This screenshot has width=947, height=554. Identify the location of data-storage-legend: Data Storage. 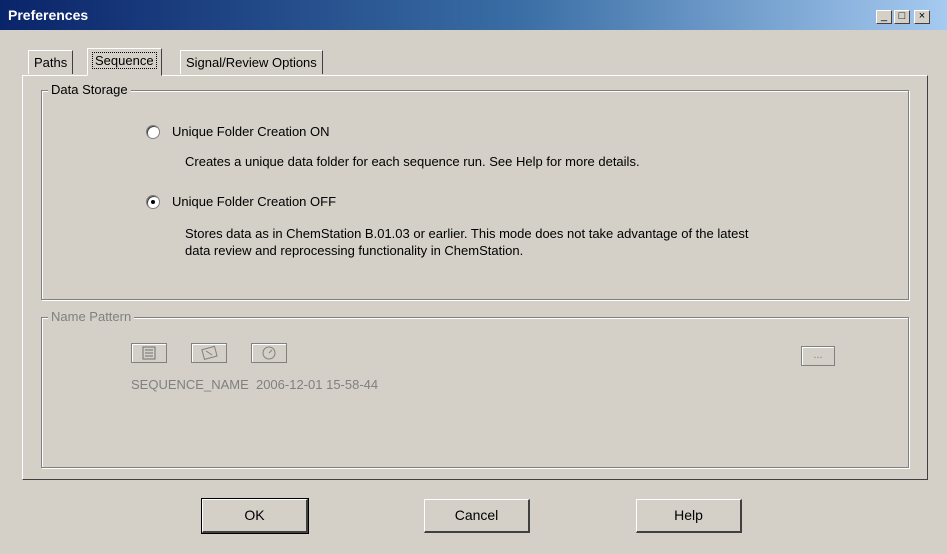
(89, 89).